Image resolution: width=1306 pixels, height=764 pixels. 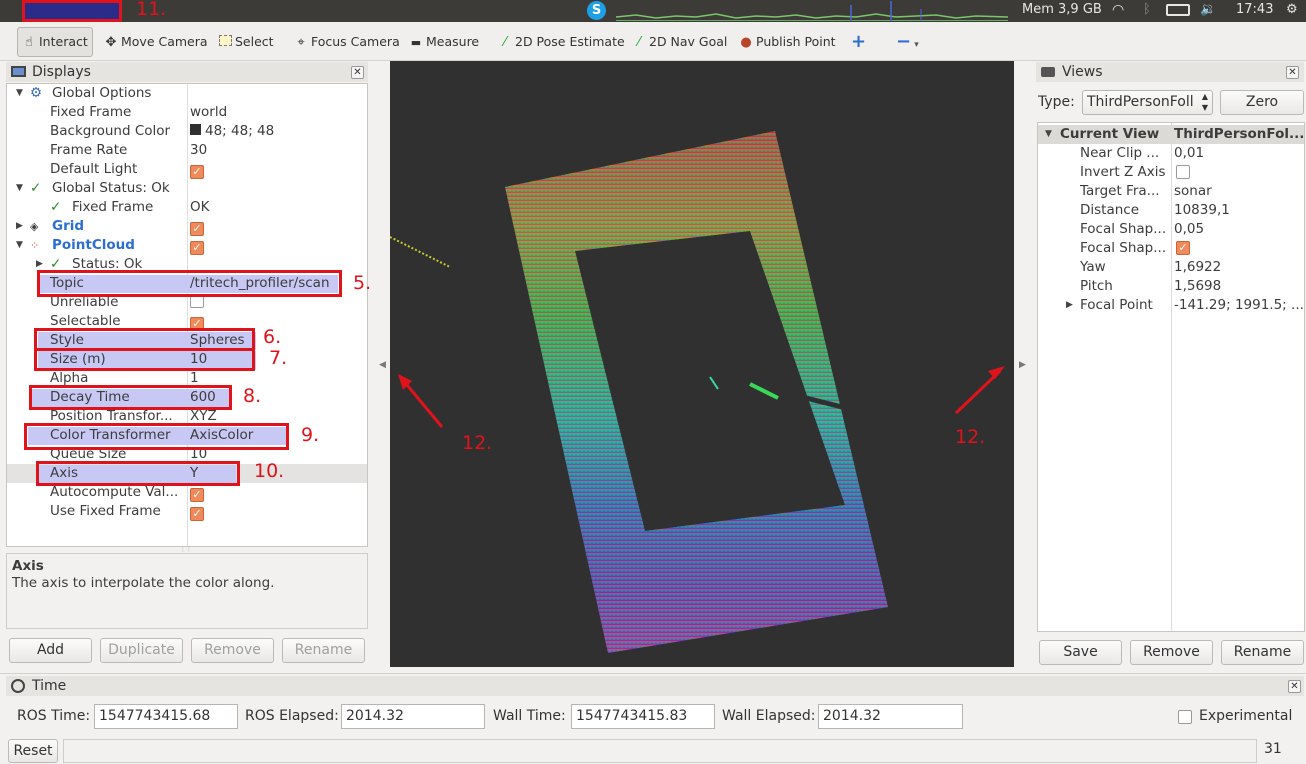 I want to click on view-row-target-frame: Target Fra... sonar, so click(x=1171, y=191).